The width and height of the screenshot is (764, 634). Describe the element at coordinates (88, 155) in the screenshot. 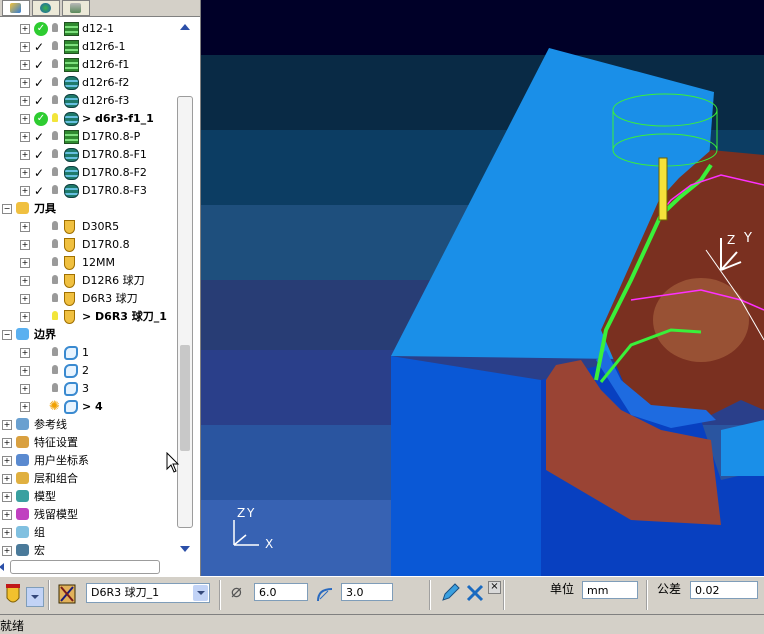

I see `tree-item: + ✓ D17R0.8-F1` at that location.